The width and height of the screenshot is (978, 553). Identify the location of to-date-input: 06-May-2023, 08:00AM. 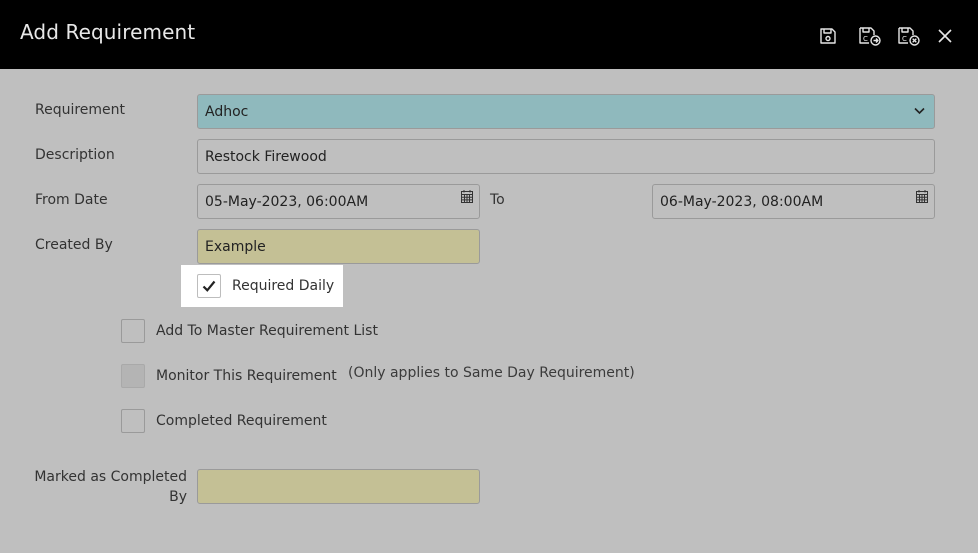
(793, 201).